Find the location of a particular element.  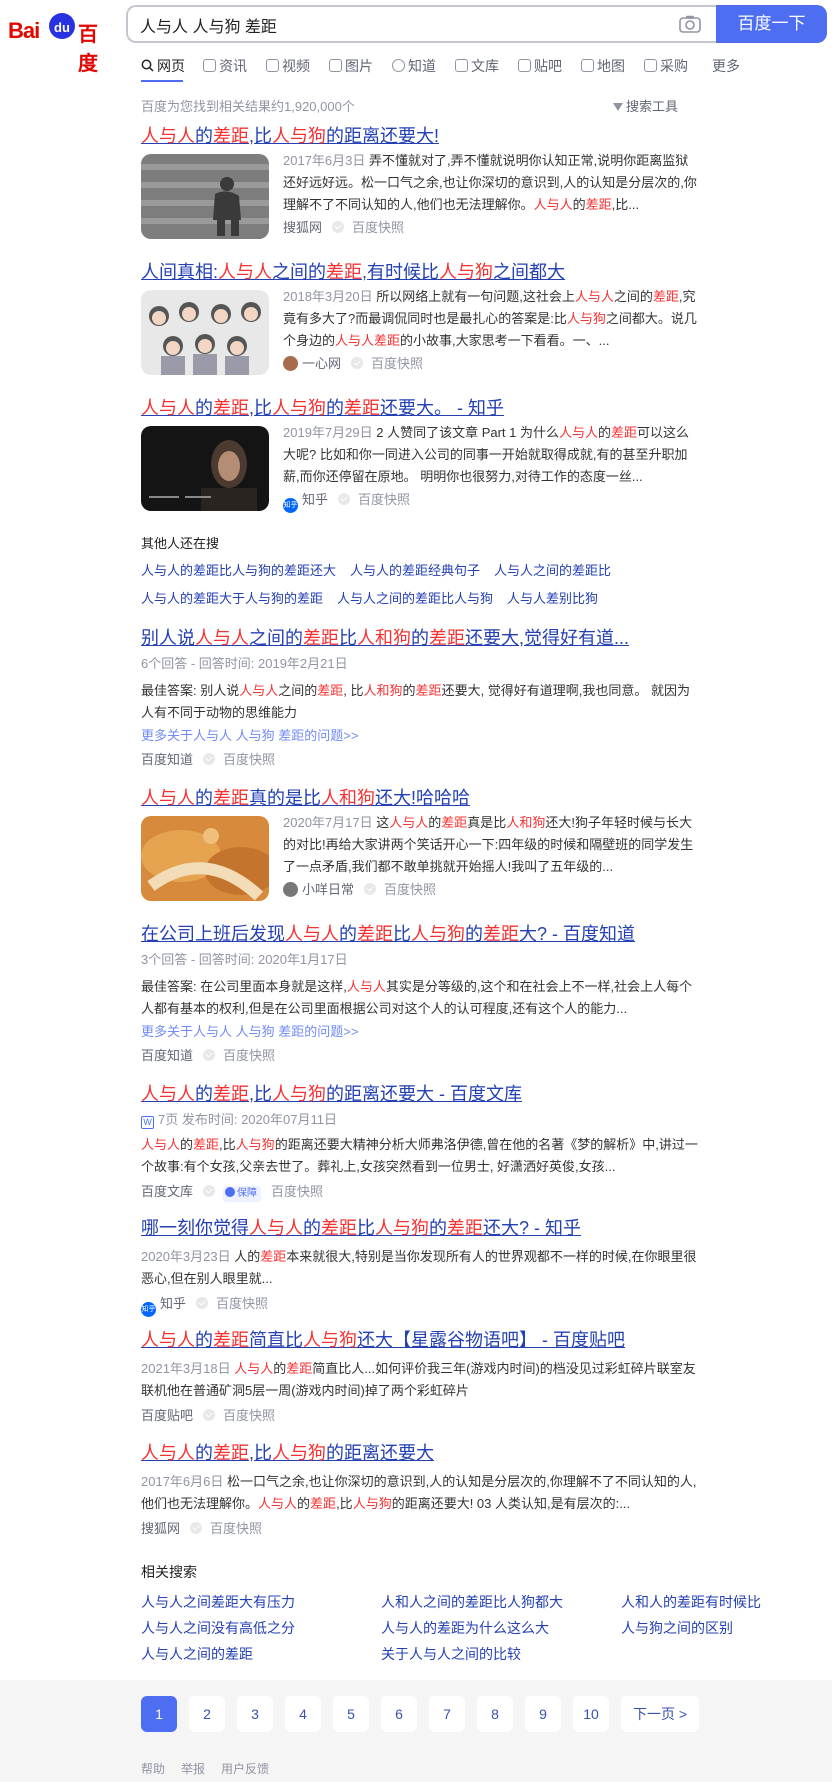

result-source: 百度贴吧 is located at coordinates (167, 1415).